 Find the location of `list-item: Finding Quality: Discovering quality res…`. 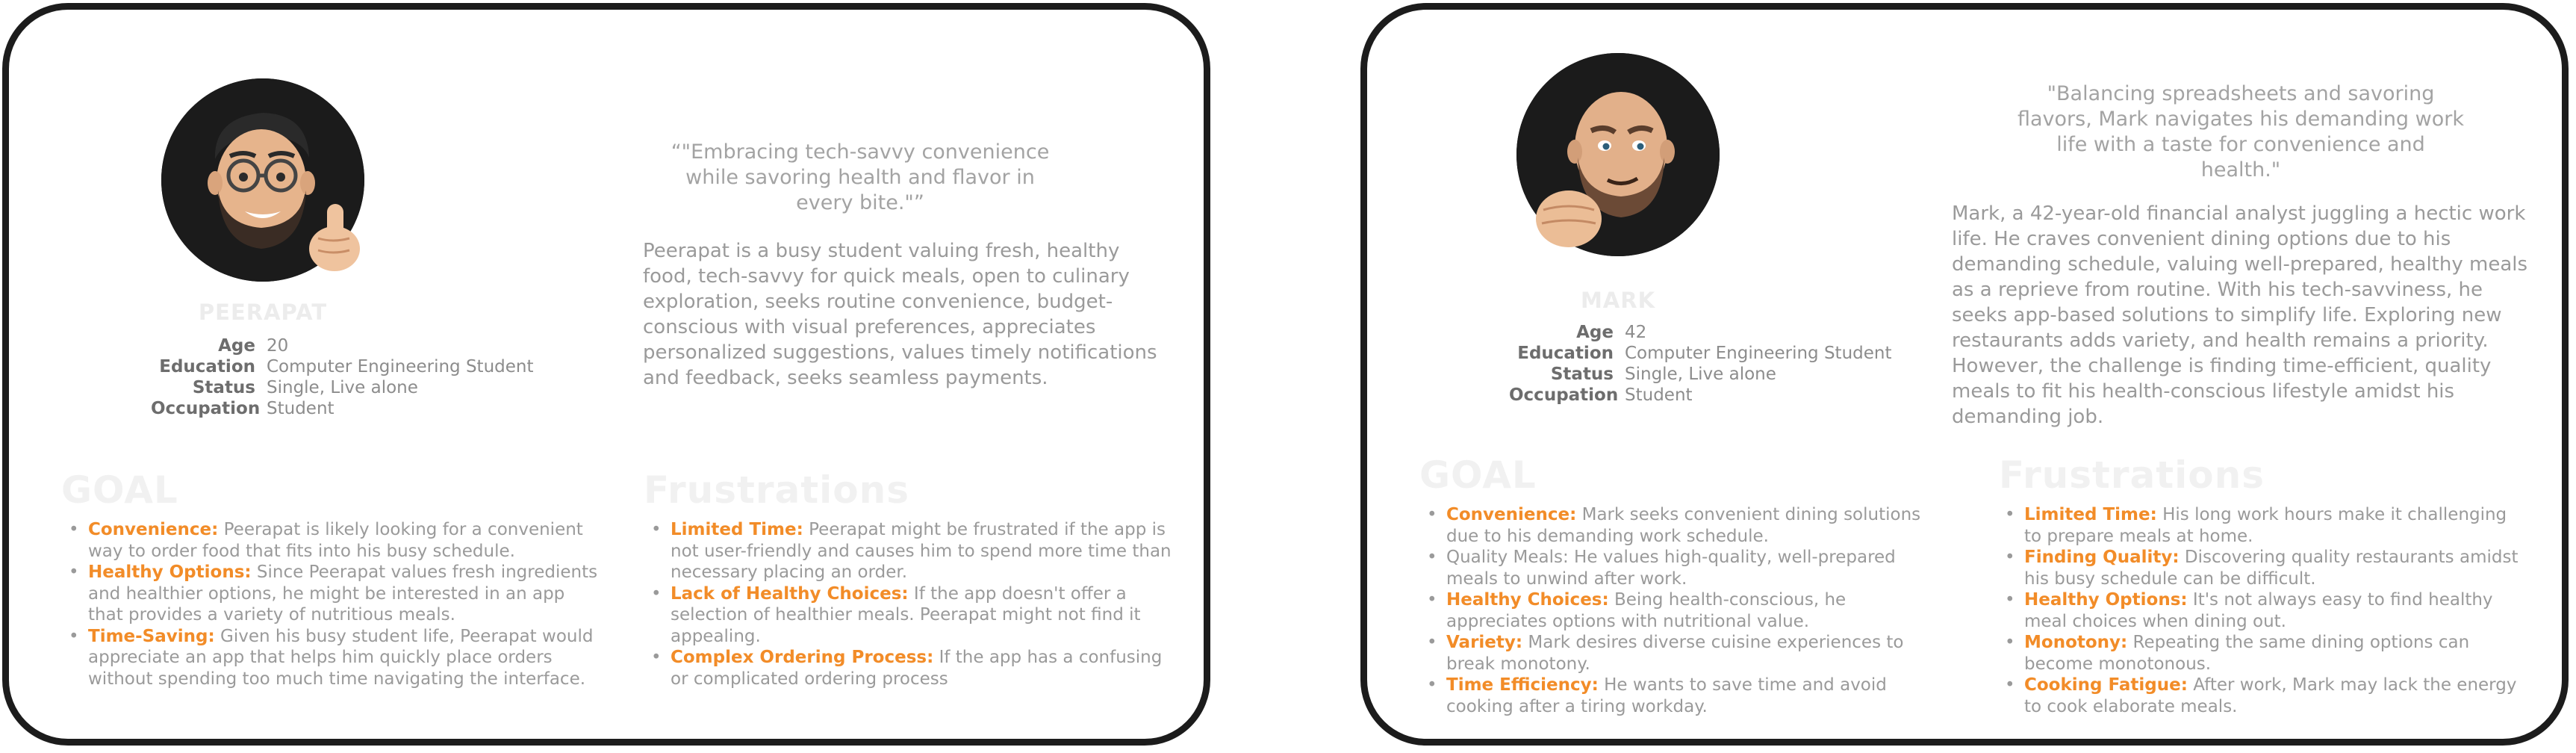

list-item: Finding Quality: Discovering quality res… is located at coordinates (2260, 568).